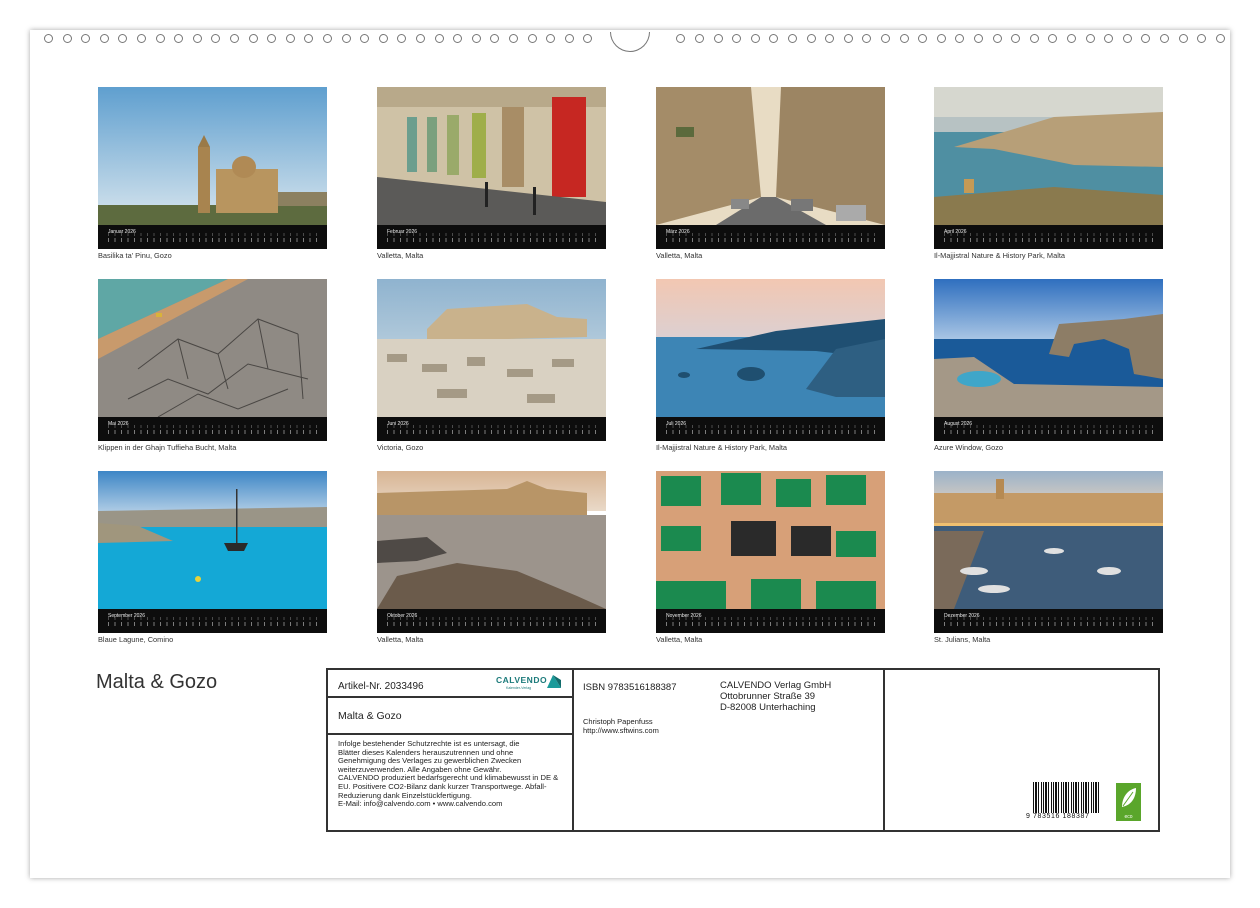 The height and width of the screenshot is (908, 1260). I want to click on photo-caption: Basilika ta' Pinu, Gozo, so click(135, 255).